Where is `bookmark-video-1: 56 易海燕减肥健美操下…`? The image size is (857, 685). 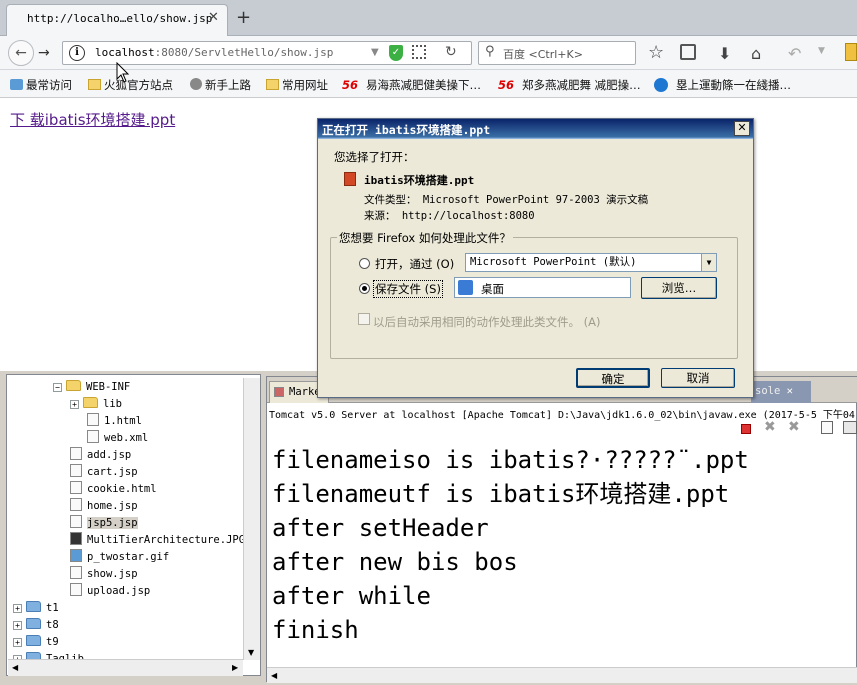
bookmark-video-1: 56 易海燕减肥健美操下… is located at coordinates (411, 85).